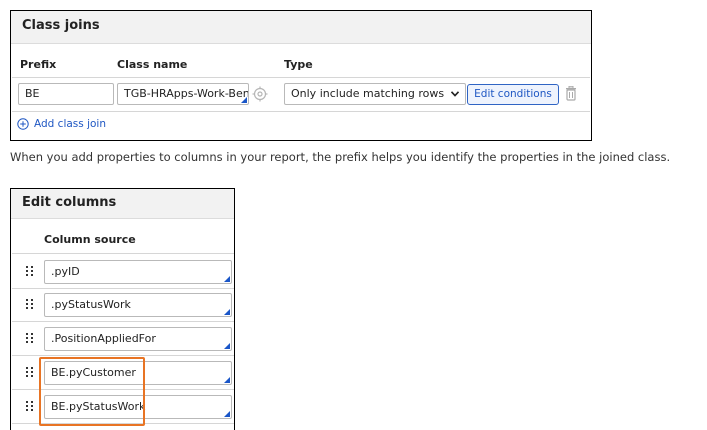 Image resolution: width=707 pixels, height=430 pixels. What do you see at coordinates (91, 304) in the screenshot?
I see `column-source-value: .pyStatusWork` at bounding box center [91, 304].